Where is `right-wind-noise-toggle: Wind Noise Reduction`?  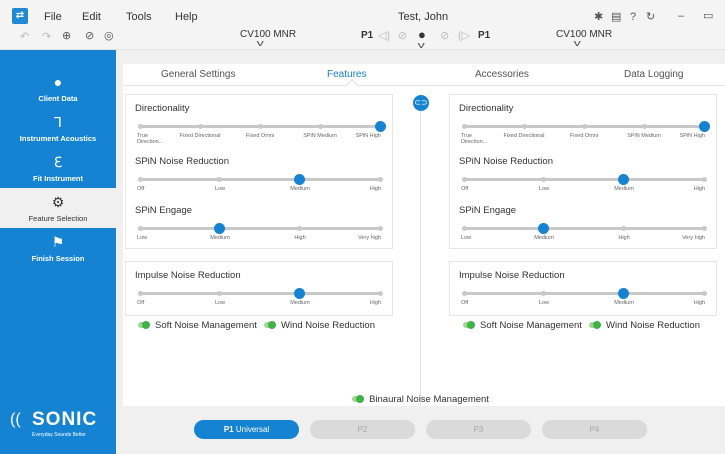 right-wind-noise-toggle: Wind Noise Reduction is located at coordinates (644, 325).